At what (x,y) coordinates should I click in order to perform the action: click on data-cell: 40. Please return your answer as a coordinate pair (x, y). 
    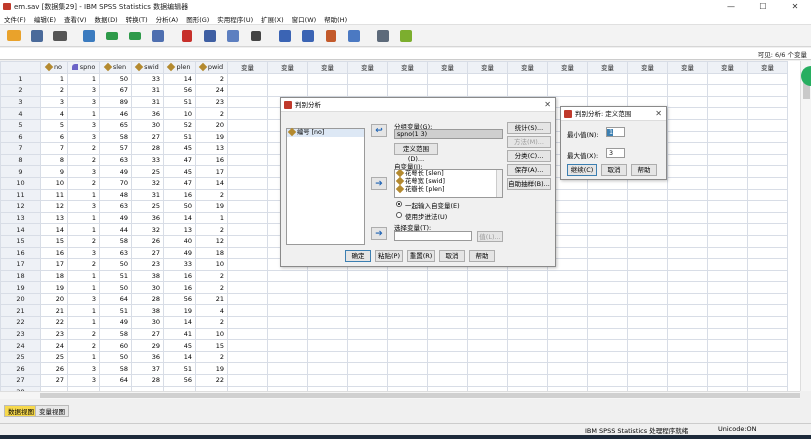
    Looking at the image, I should click on (179, 241).